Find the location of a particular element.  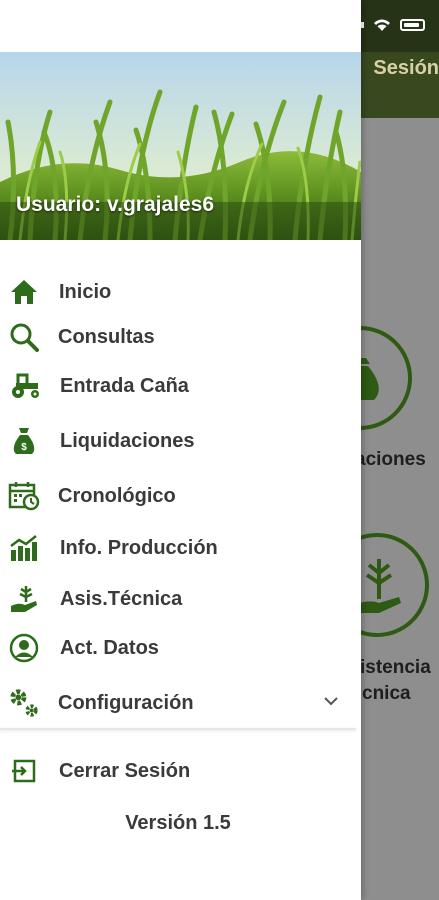

menu-label-consultas: Consultas is located at coordinates (106, 336).